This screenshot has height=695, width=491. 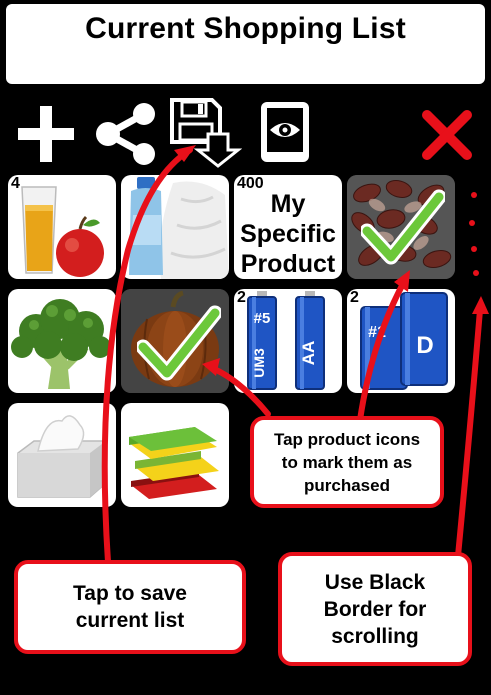 I want to click on add-icon, so click(x=46, y=134).